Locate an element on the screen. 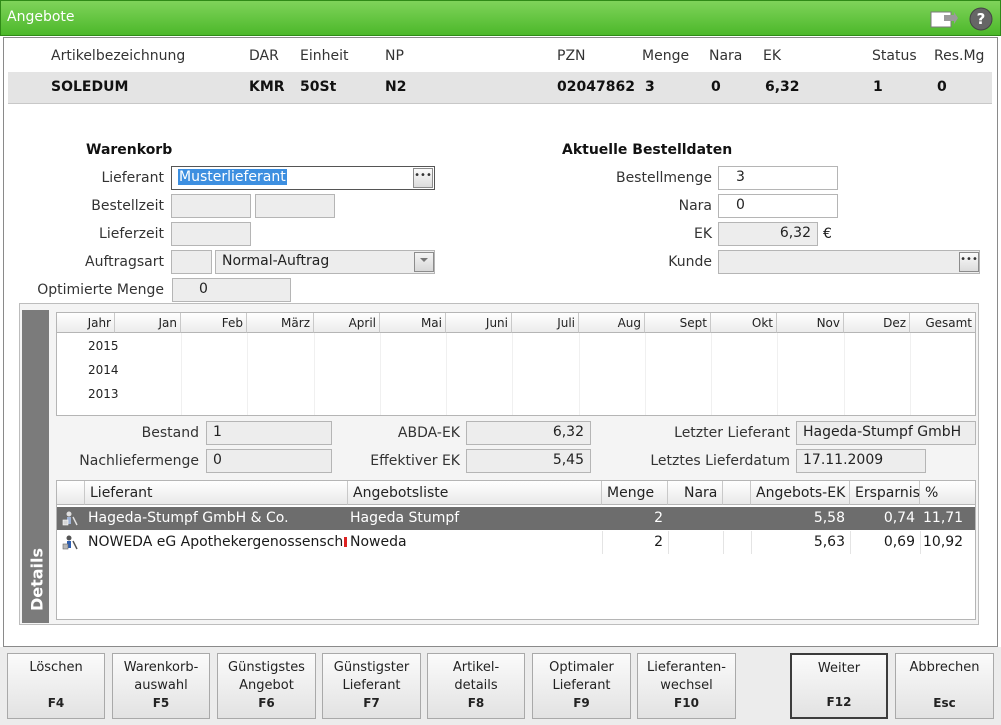 The image size is (1001, 725). col-ek: EK is located at coordinates (772, 56).